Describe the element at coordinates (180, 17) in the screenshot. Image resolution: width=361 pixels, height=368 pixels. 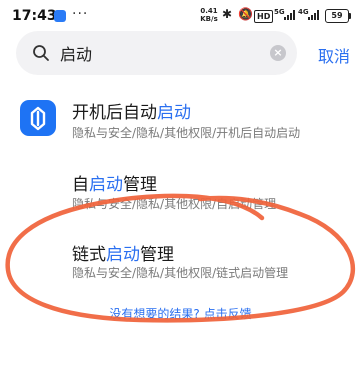
I see `status-bar: 17:43 ··· 0.41 KB/s ✱ 🔕 HD 5G 4G 59` at that location.